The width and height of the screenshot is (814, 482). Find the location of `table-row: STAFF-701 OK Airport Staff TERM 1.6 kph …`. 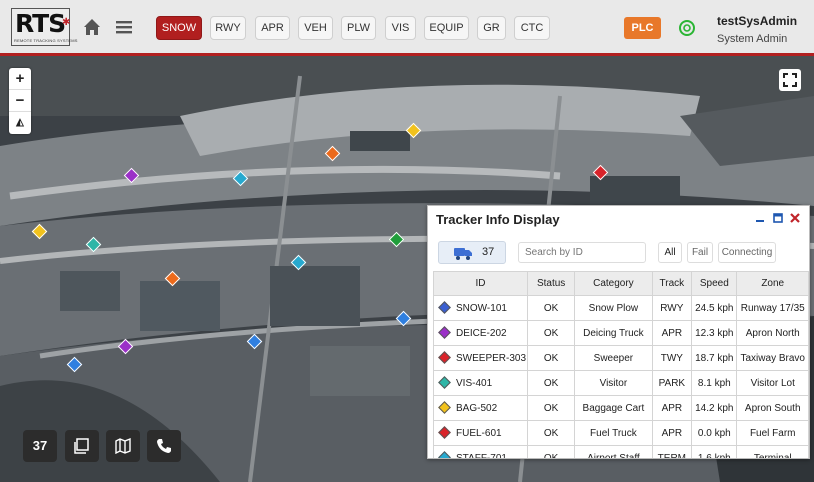

table-row: STAFF-701 OK Airport Staff TERM 1.6 kph … is located at coordinates (620, 451).